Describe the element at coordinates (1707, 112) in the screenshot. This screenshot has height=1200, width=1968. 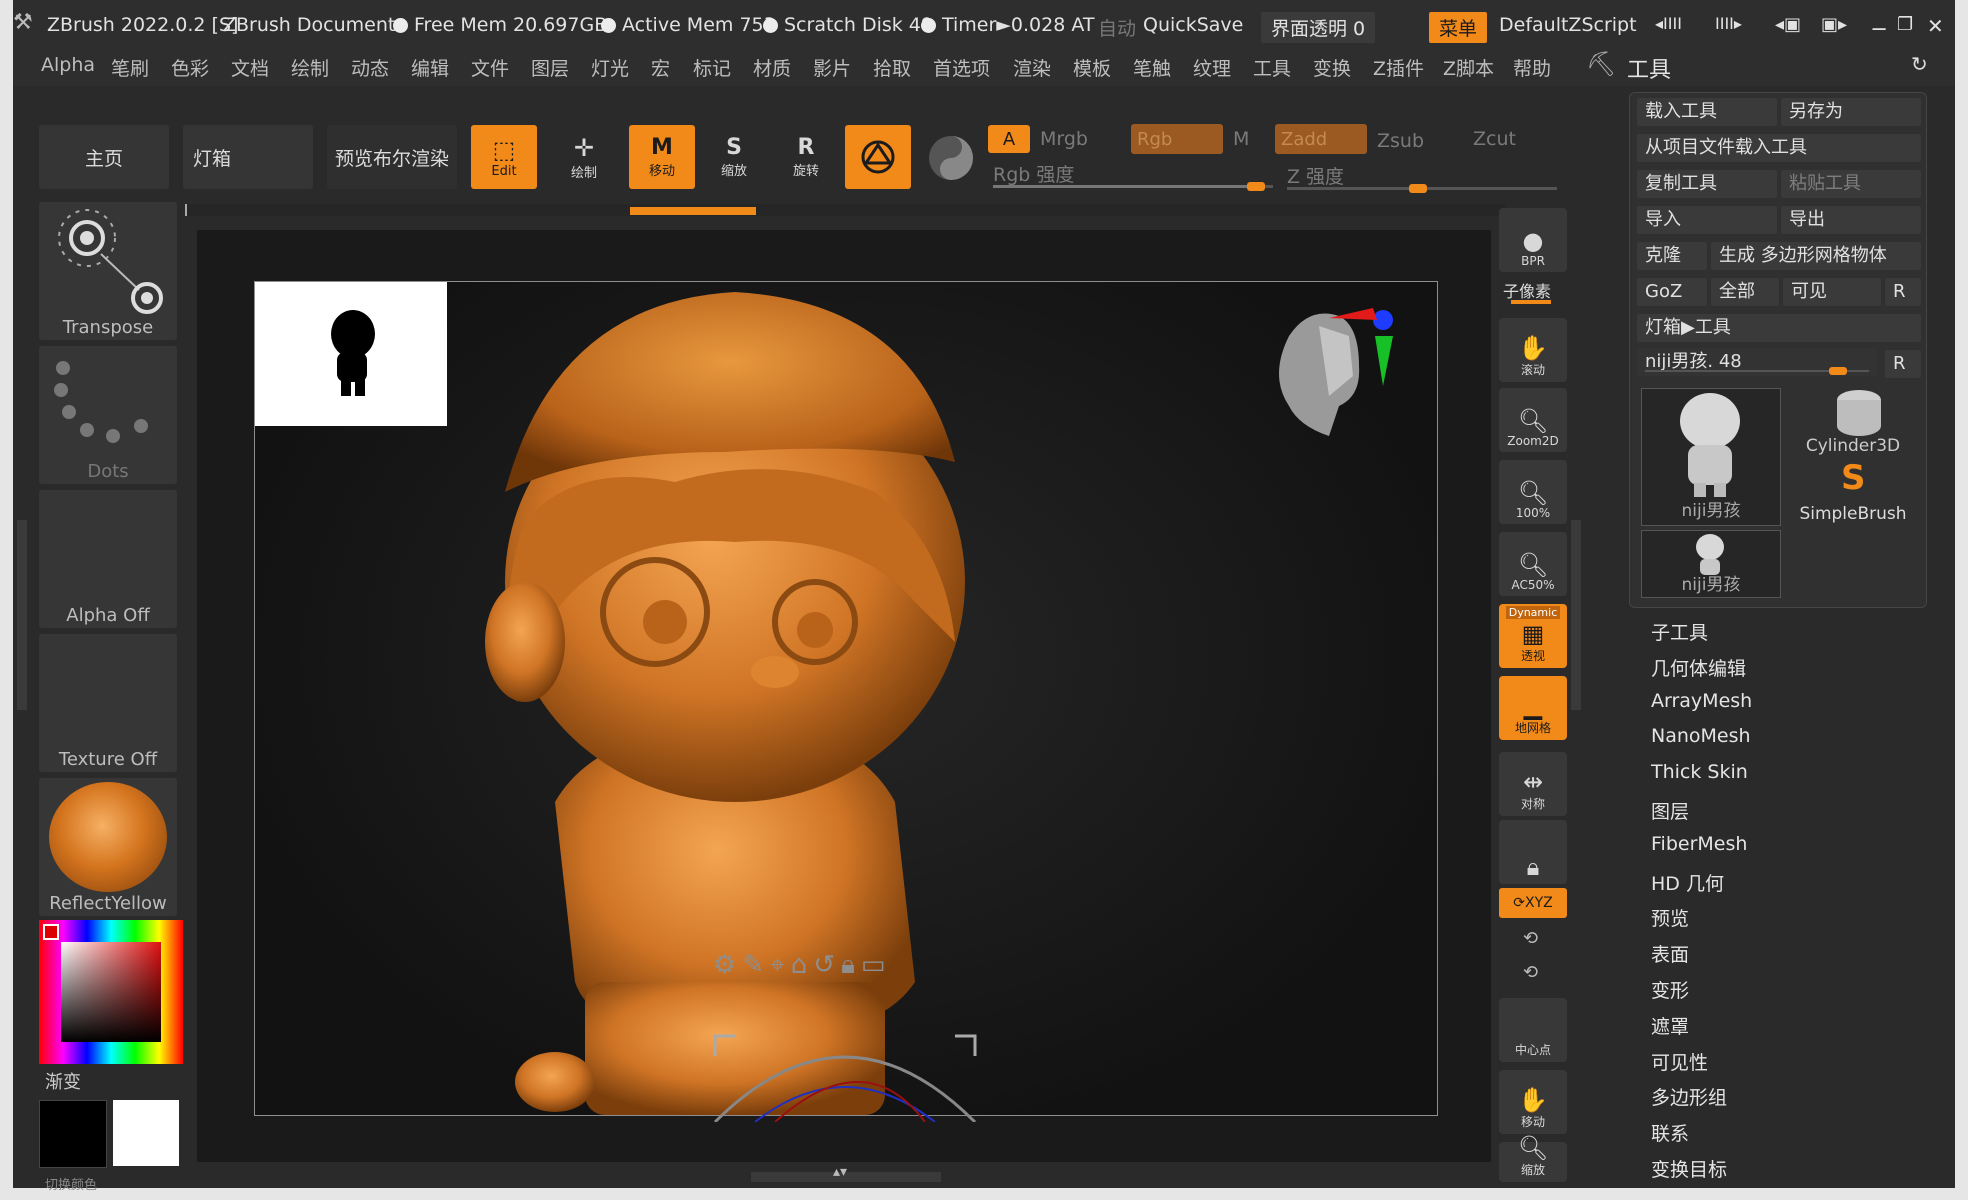
I see `load-tool-button: 载入工具` at that location.